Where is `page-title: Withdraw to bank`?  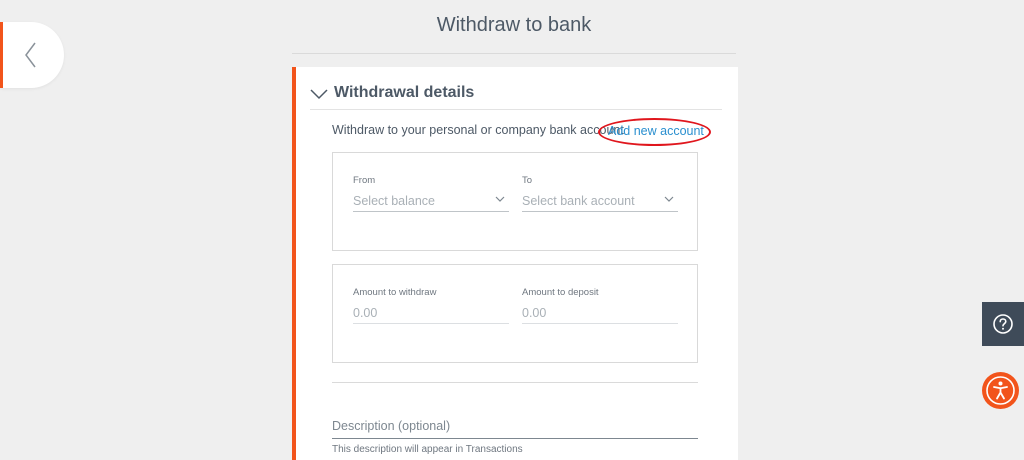 page-title: Withdraw to bank is located at coordinates (514, 25).